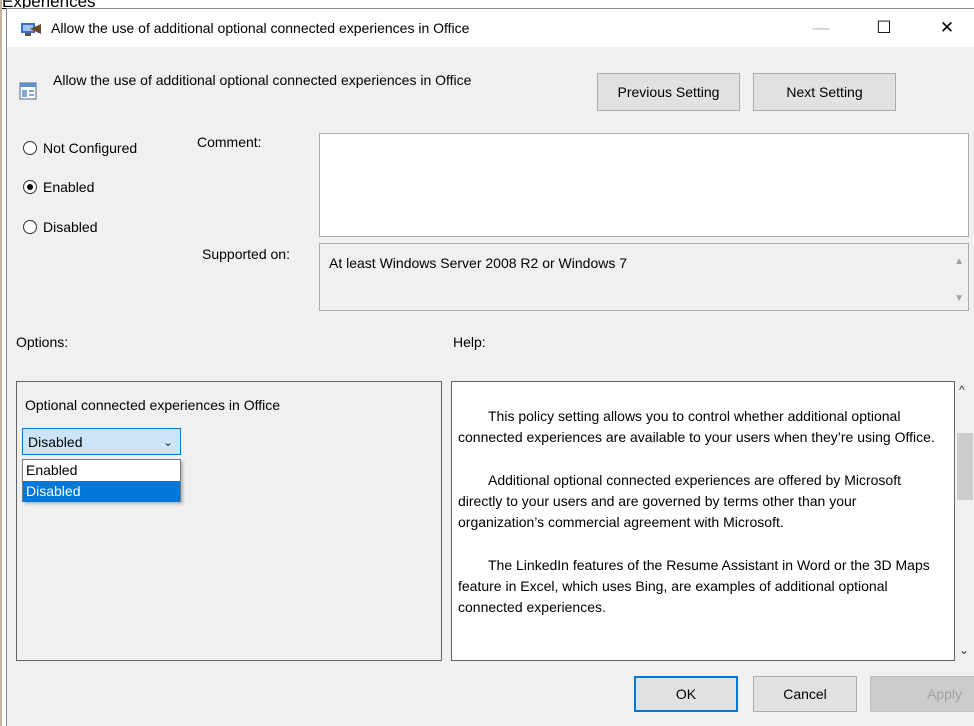 This screenshot has width=974, height=726. Describe the element at coordinates (644, 185) in the screenshot. I see `comment-field` at that location.